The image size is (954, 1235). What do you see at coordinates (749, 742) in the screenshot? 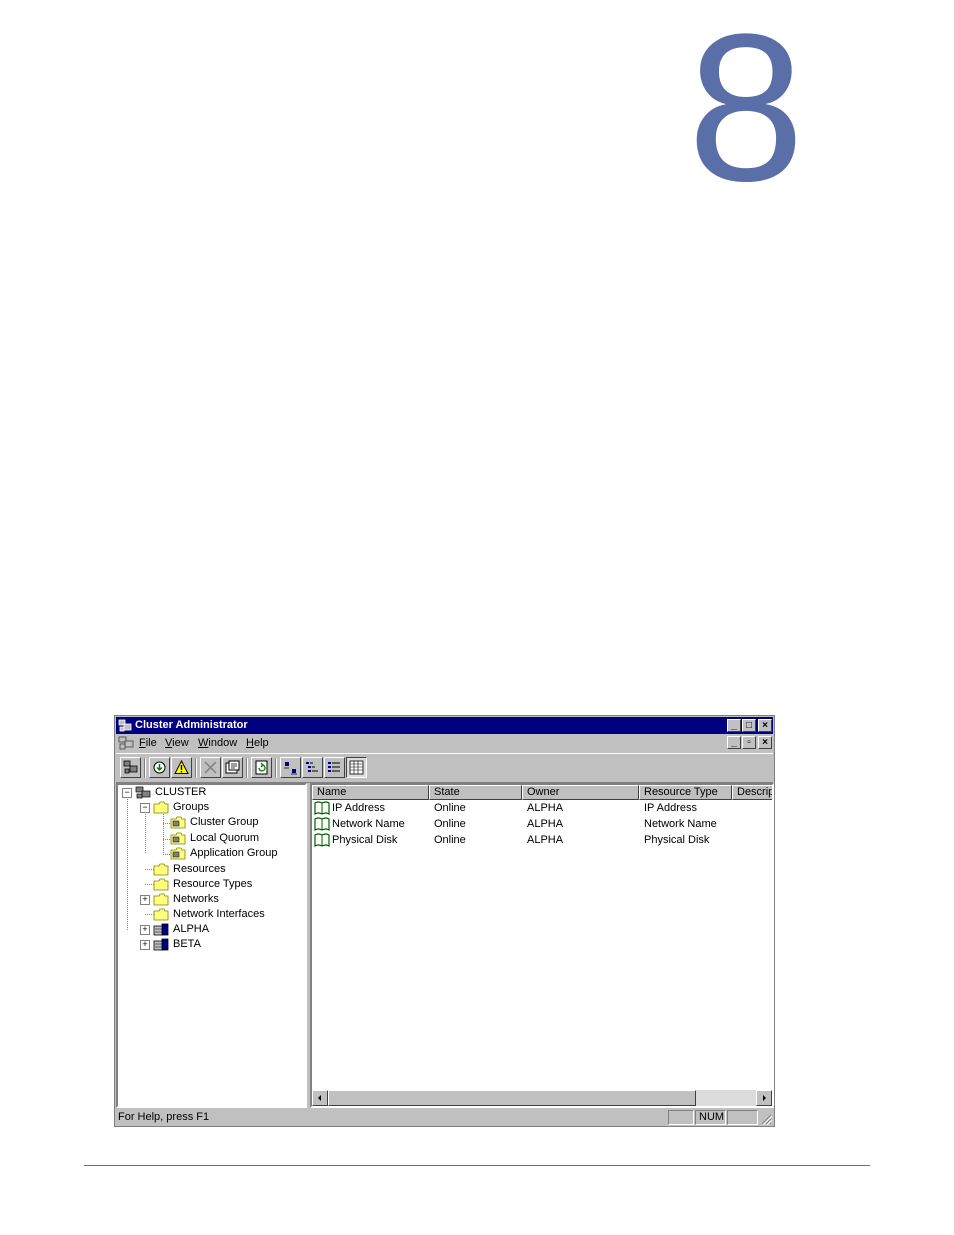
I see `mdi-restore-button: ▫` at bounding box center [749, 742].